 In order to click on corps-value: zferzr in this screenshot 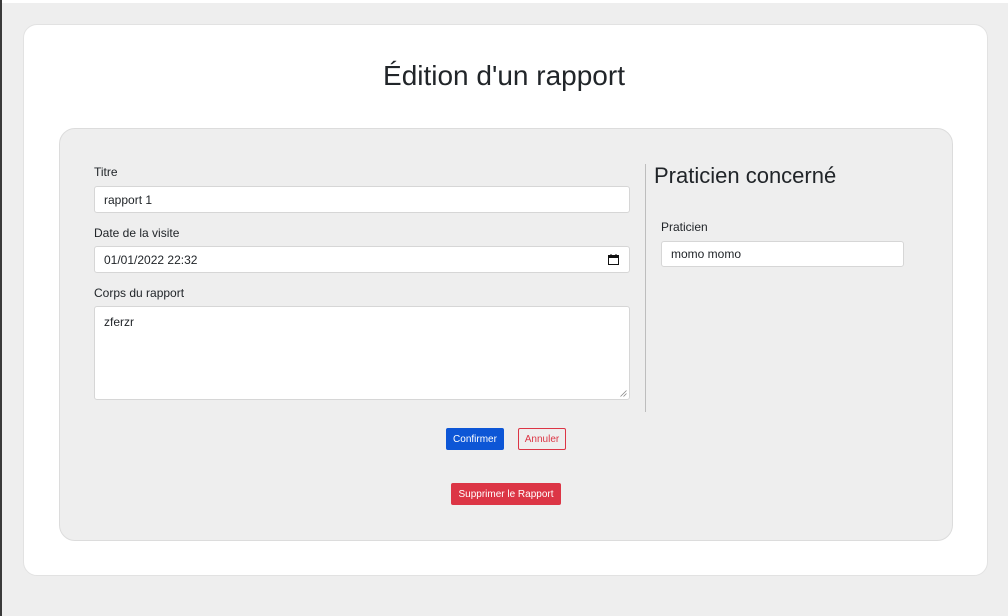, I will do `click(119, 322)`.